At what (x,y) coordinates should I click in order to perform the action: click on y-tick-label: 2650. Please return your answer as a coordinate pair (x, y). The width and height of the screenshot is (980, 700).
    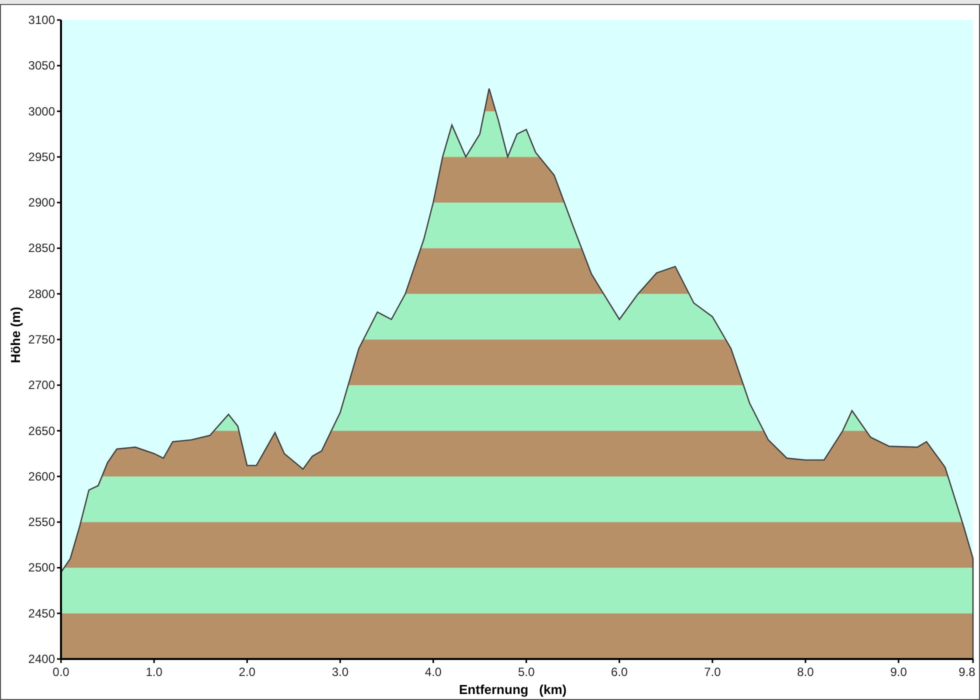
    Looking at the image, I should click on (41, 431).